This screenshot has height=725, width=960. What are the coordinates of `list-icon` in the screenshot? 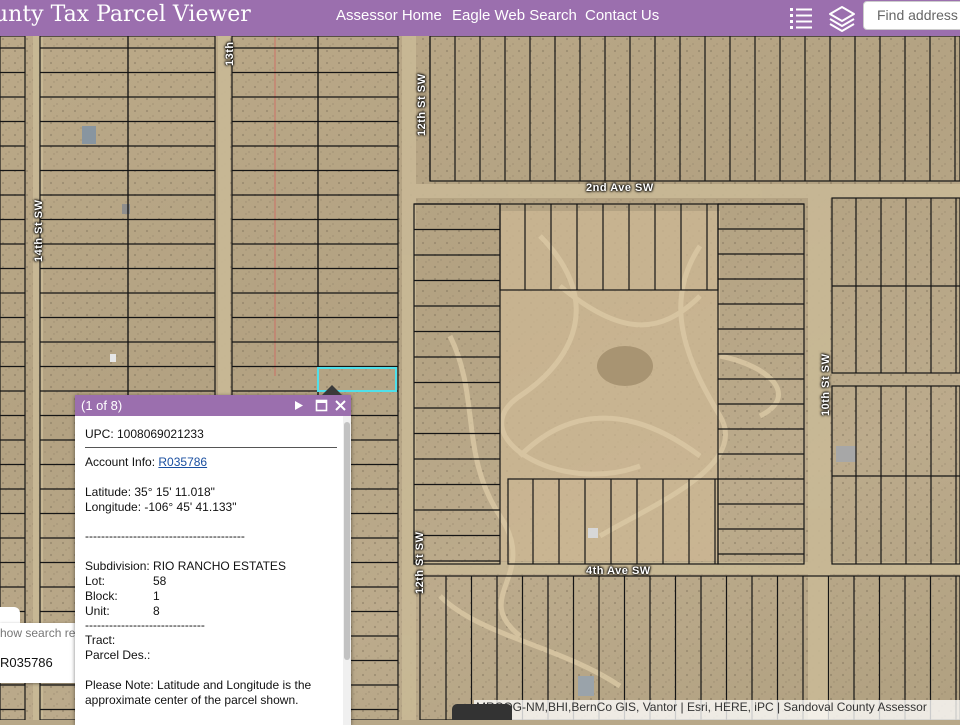 It's located at (802, 18).